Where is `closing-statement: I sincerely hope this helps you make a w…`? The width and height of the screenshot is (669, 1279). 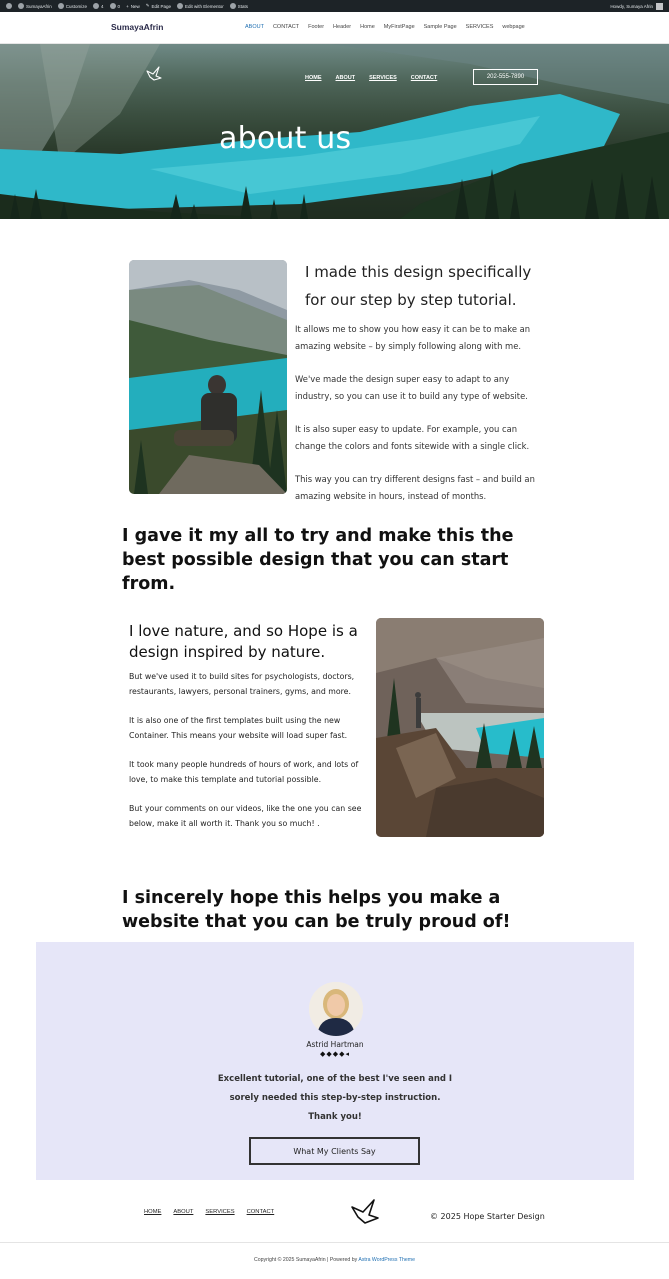 closing-statement: I sincerely hope this helps you make a w… is located at coordinates (316, 910).